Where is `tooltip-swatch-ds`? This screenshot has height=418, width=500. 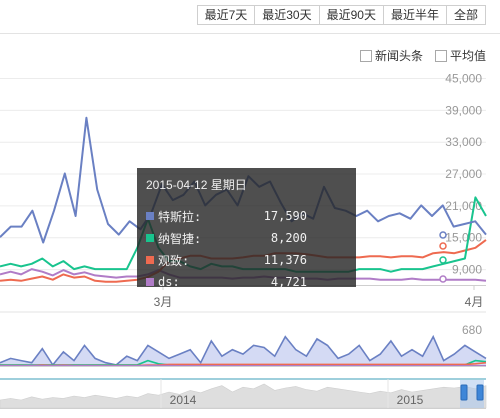
tooltip-swatch-ds is located at coordinates (150, 282).